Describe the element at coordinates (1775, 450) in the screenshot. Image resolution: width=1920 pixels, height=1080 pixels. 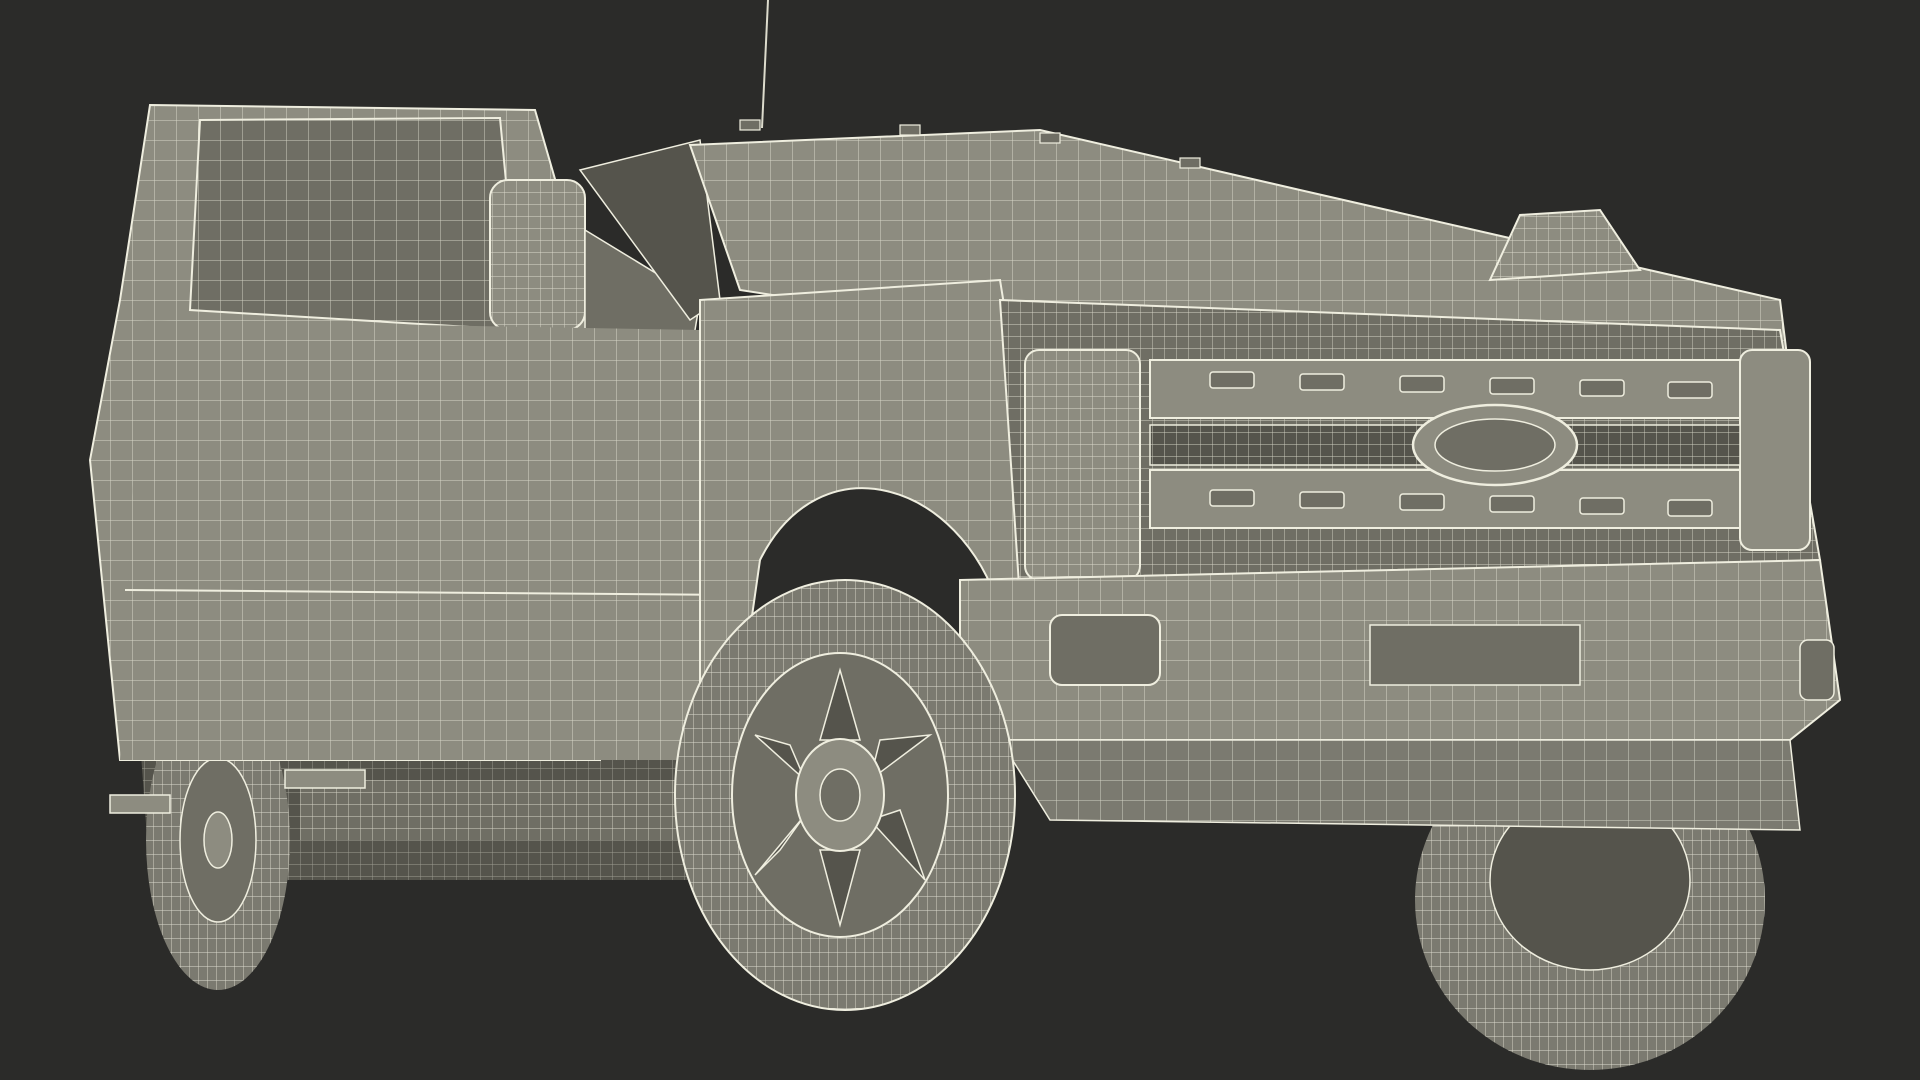
I see `headlight-right` at that location.